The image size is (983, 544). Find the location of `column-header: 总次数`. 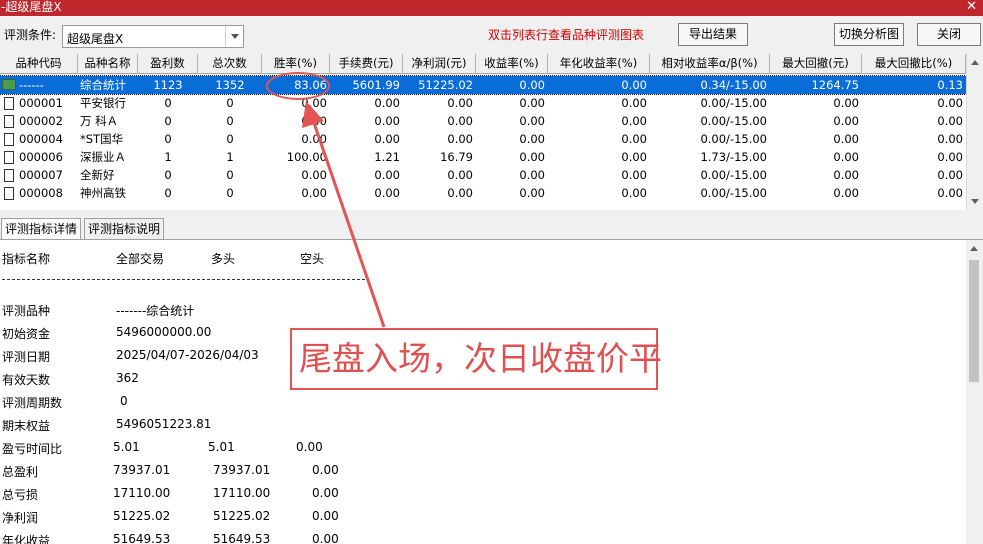

column-header: 总次数 is located at coordinates (230, 64).